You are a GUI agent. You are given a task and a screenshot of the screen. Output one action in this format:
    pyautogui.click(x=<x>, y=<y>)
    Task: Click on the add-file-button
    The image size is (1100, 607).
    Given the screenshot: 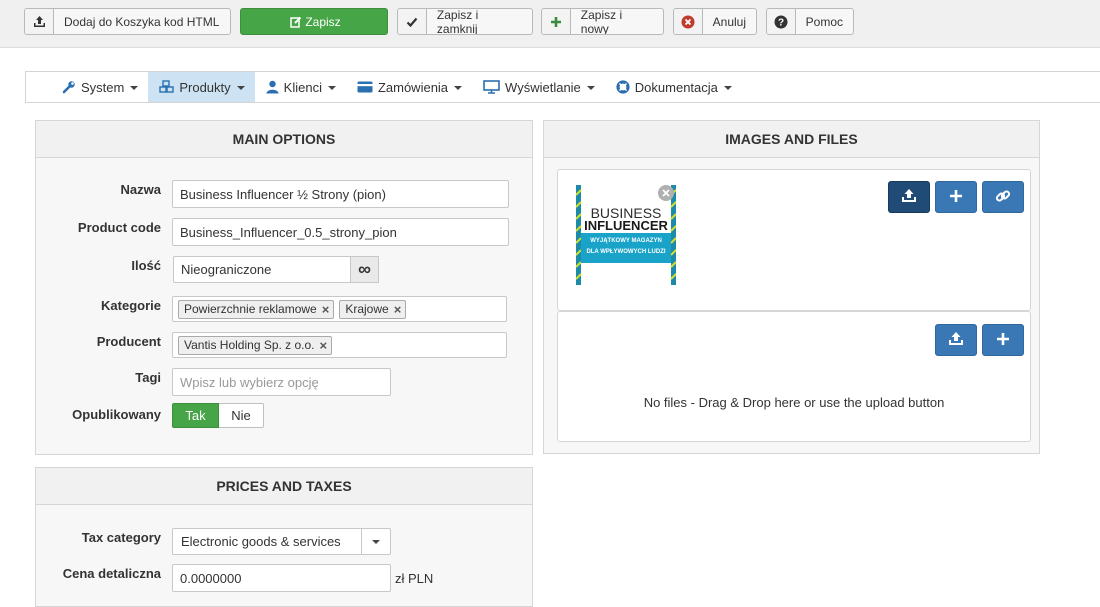 What is the action you would take?
    pyautogui.click(x=1003, y=340)
    